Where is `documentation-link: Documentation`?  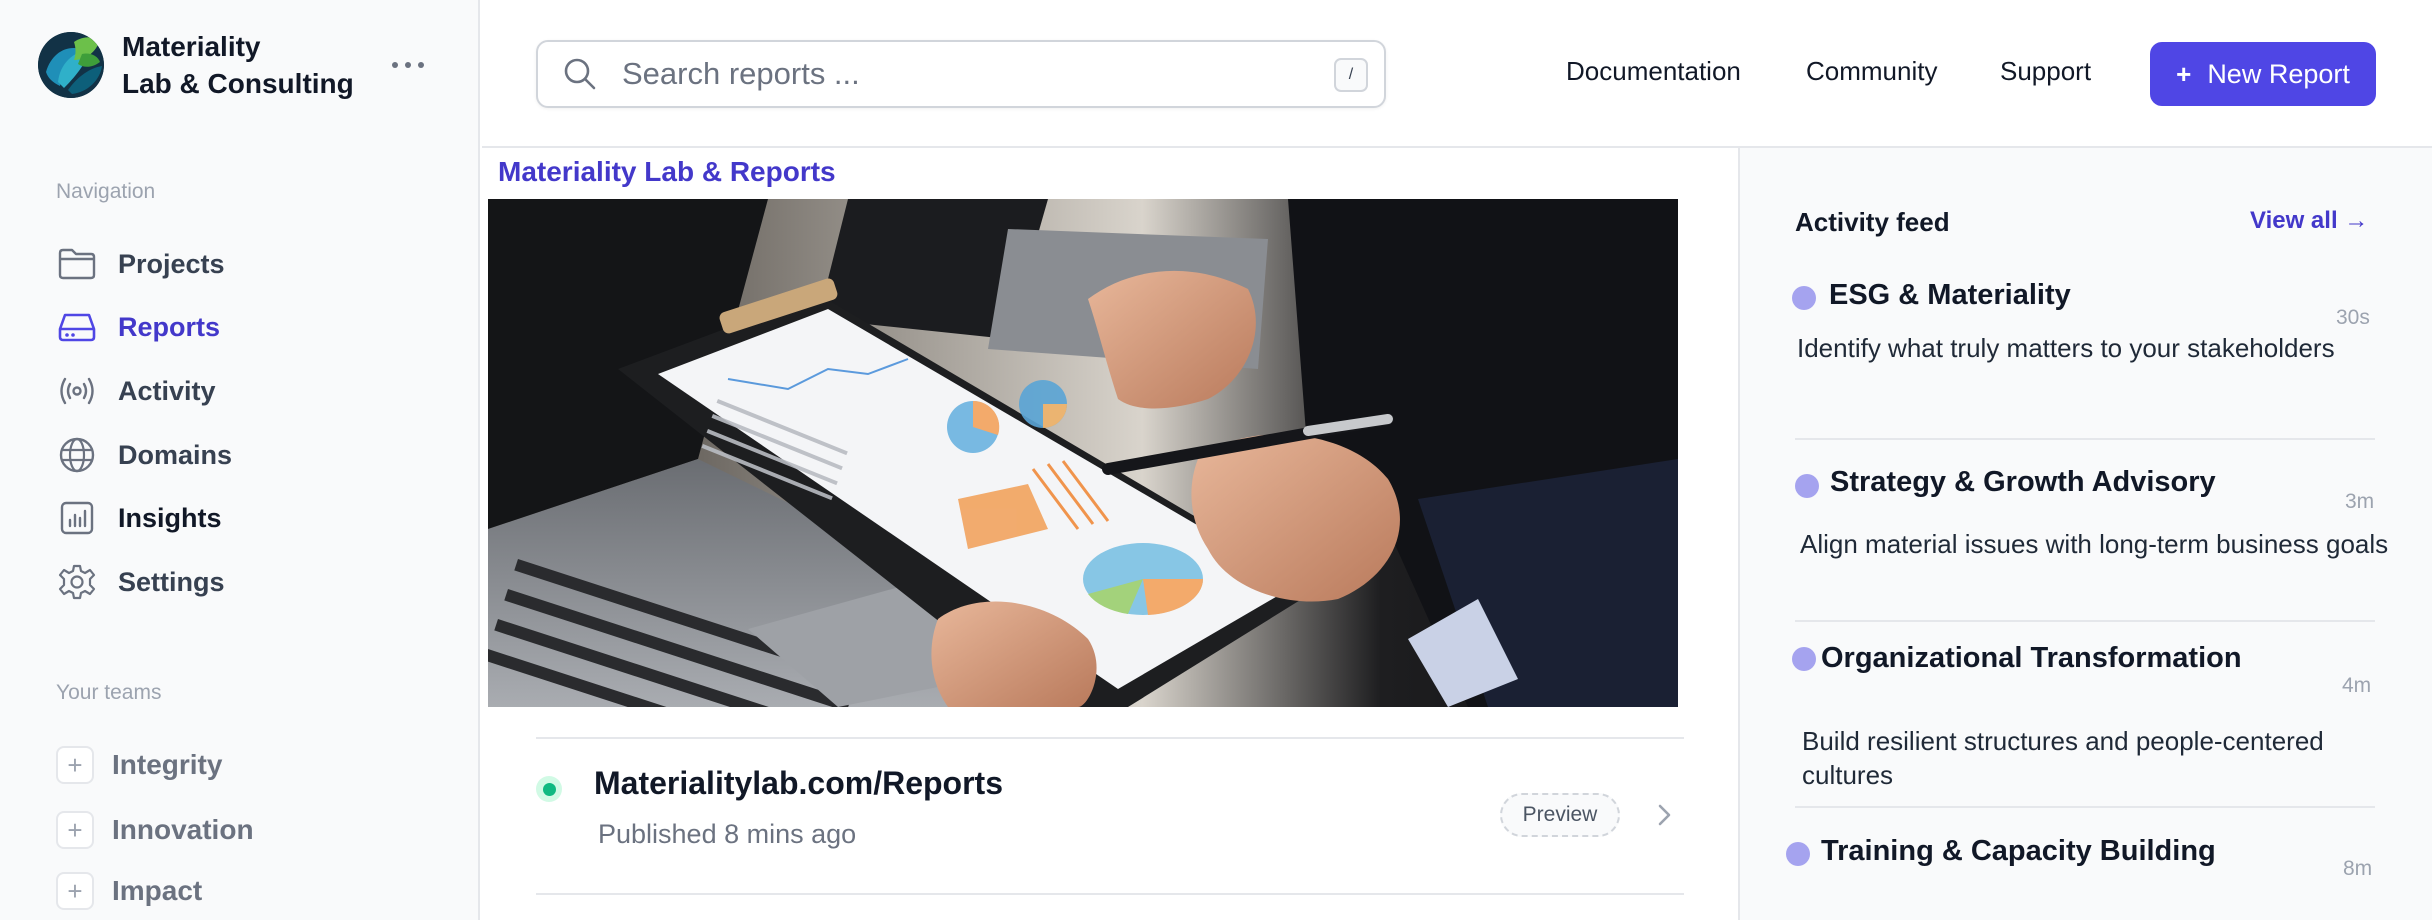
documentation-link: Documentation is located at coordinates (1653, 71).